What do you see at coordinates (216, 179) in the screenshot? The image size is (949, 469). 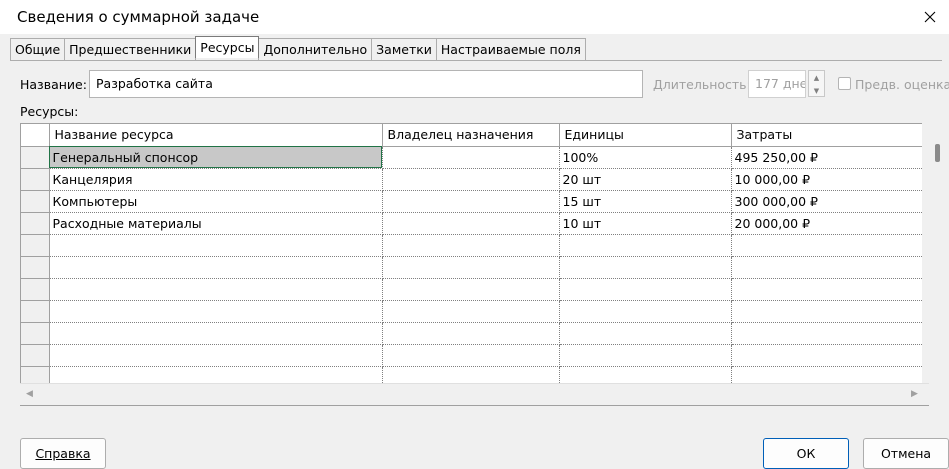 I see `cell-name: Канцелярия` at bounding box center [216, 179].